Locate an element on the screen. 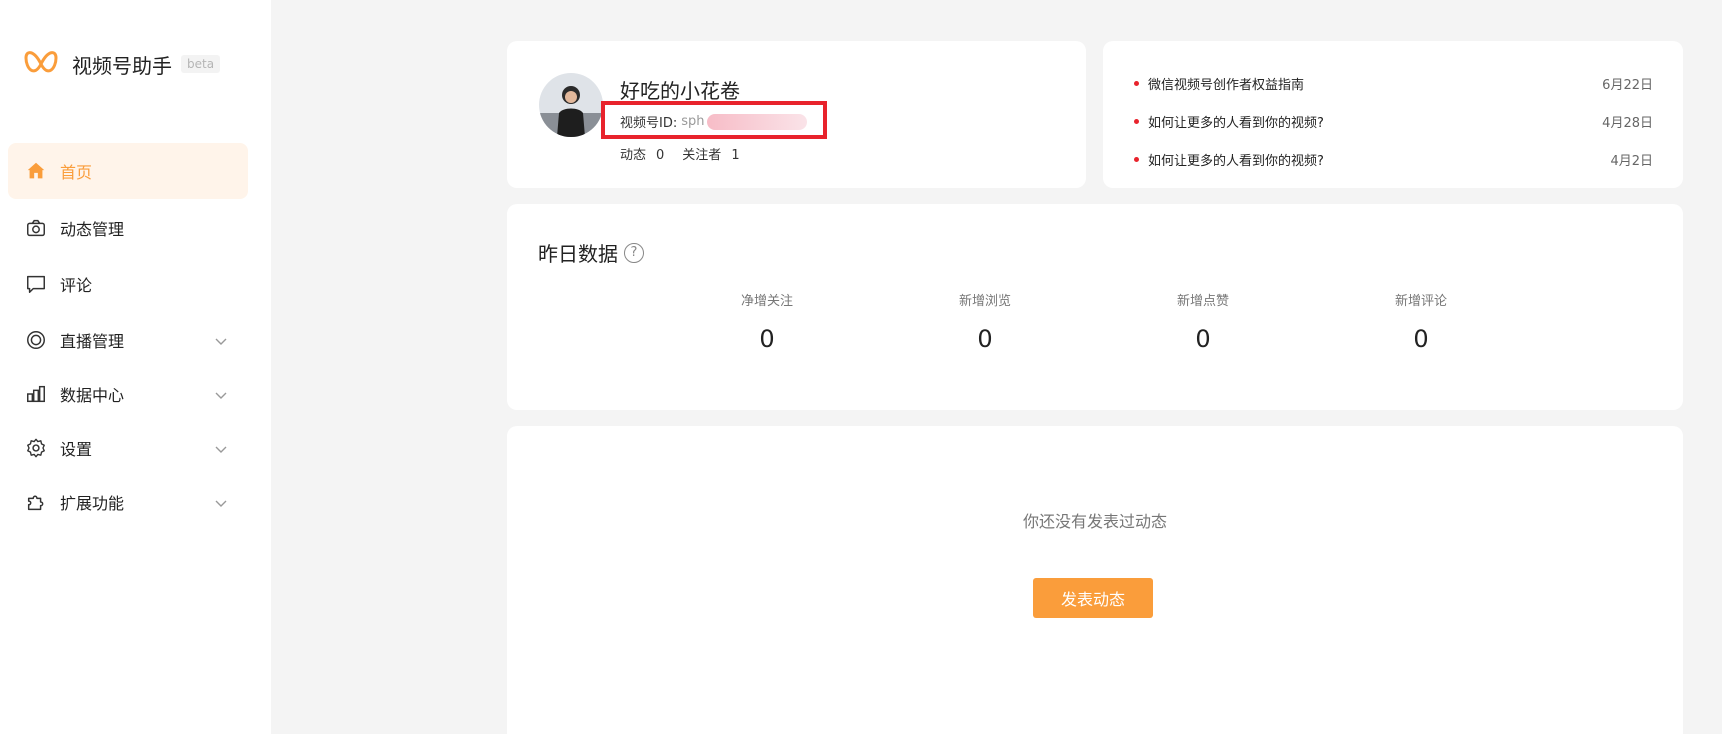 The width and height of the screenshot is (1722, 734). announcement-date: 4月28日 is located at coordinates (1627, 123).